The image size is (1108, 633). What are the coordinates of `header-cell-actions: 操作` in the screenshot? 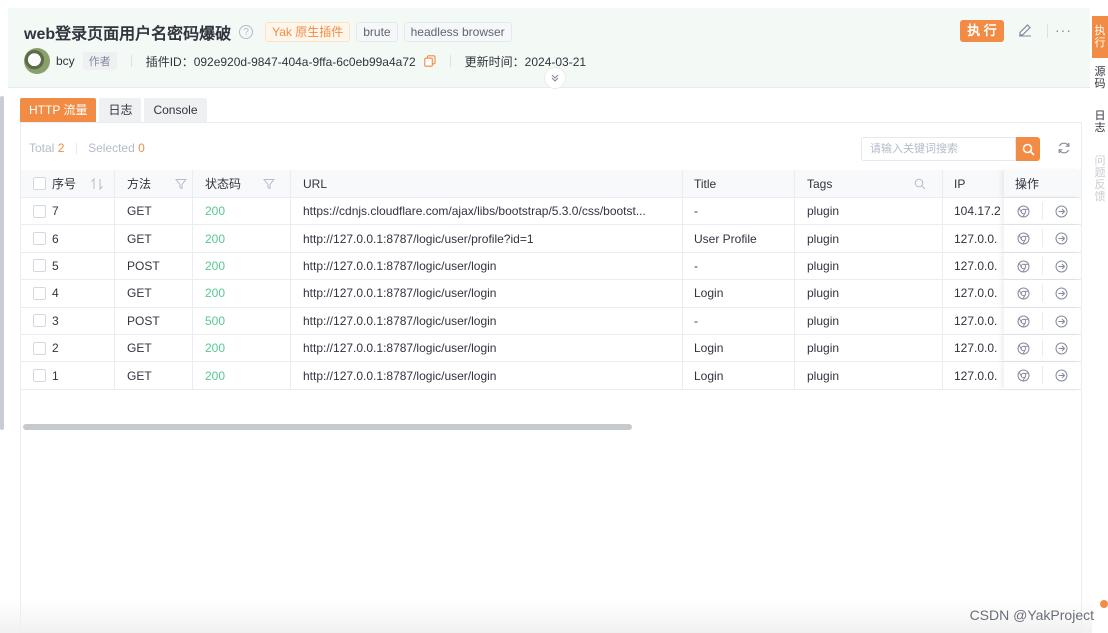 It's located at (1042, 183).